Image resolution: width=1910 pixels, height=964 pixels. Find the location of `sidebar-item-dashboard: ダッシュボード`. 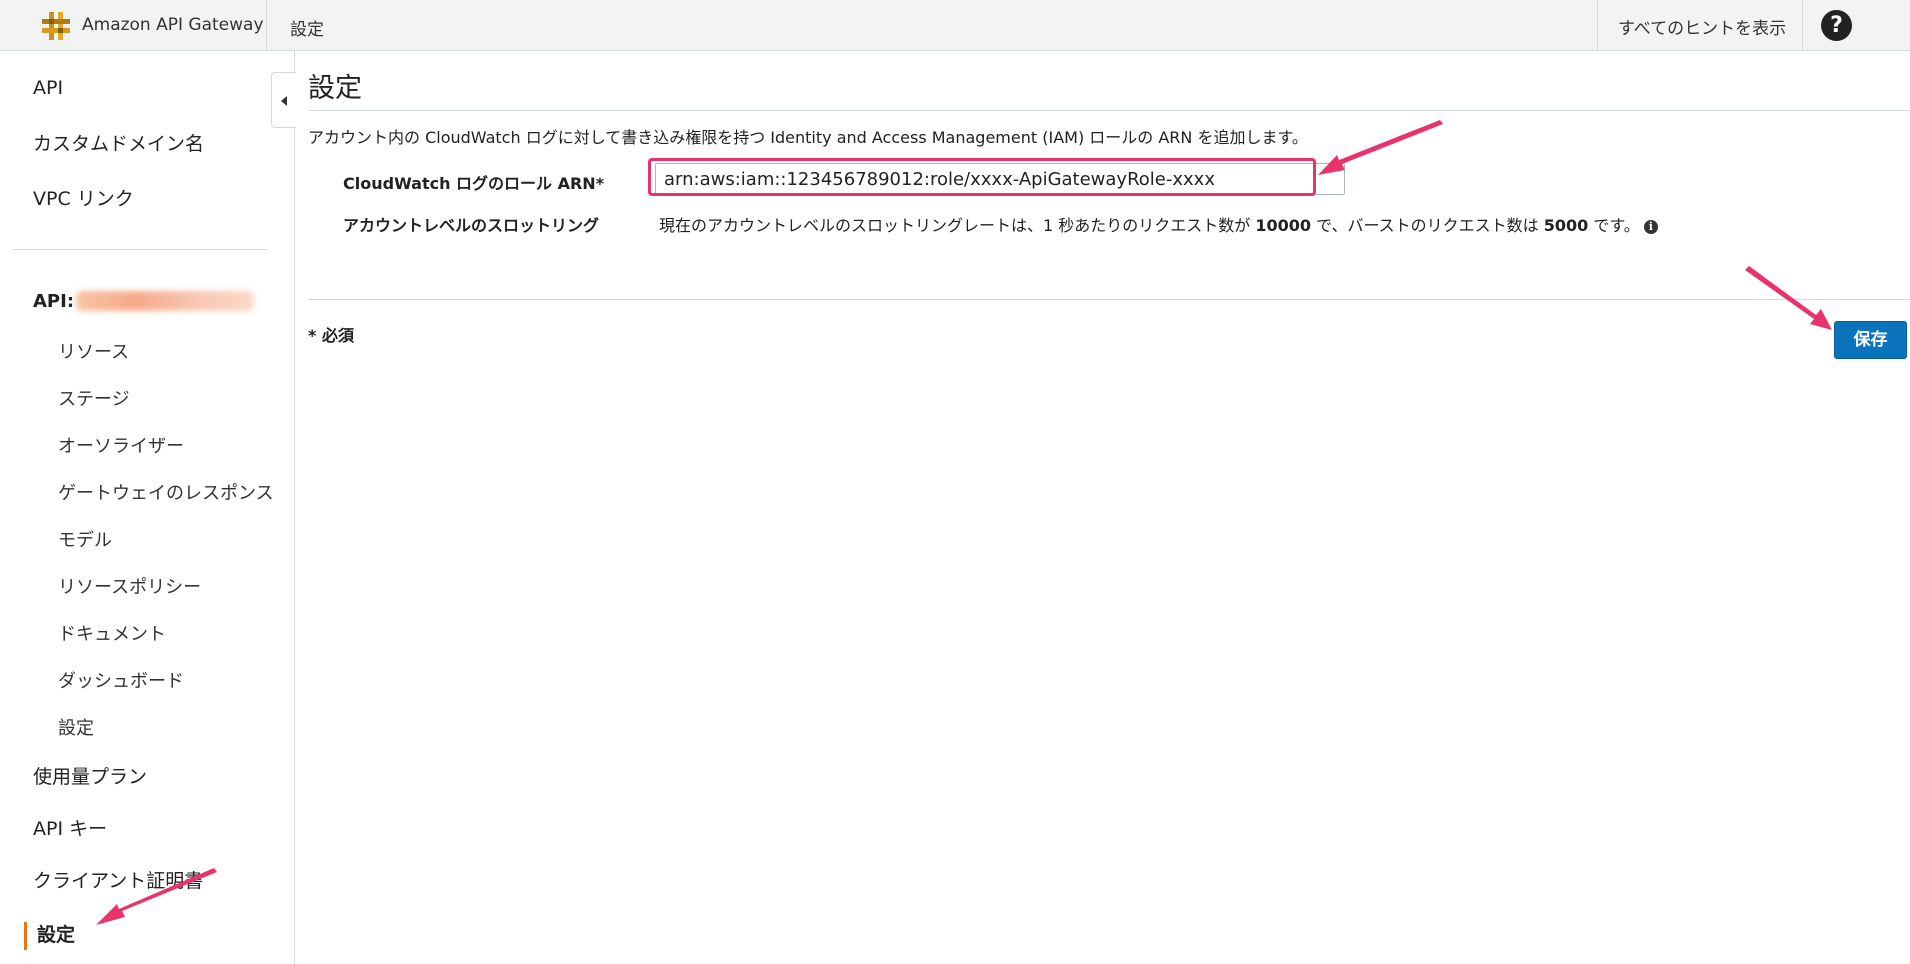

sidebar-item-dashboard: ダッシュボード is located at coordinates (121, 680).